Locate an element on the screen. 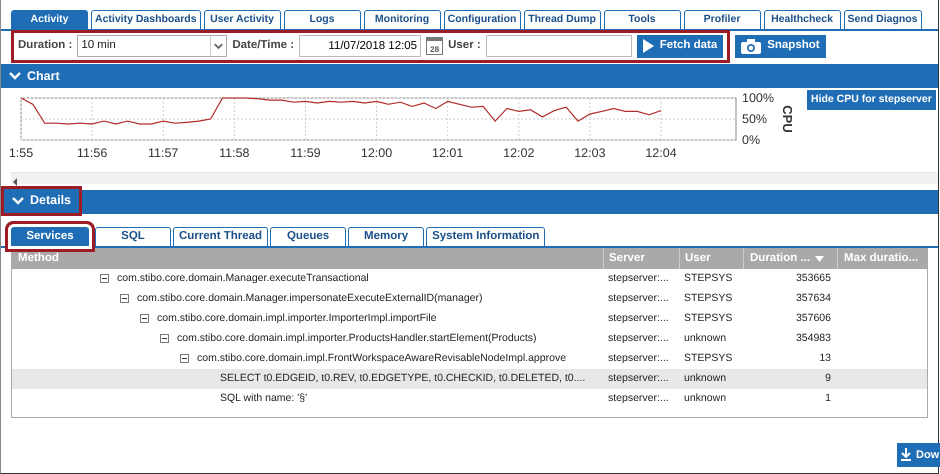  datetime-field: 11/07/2018 12:05 is located at coordinates (360, 46).